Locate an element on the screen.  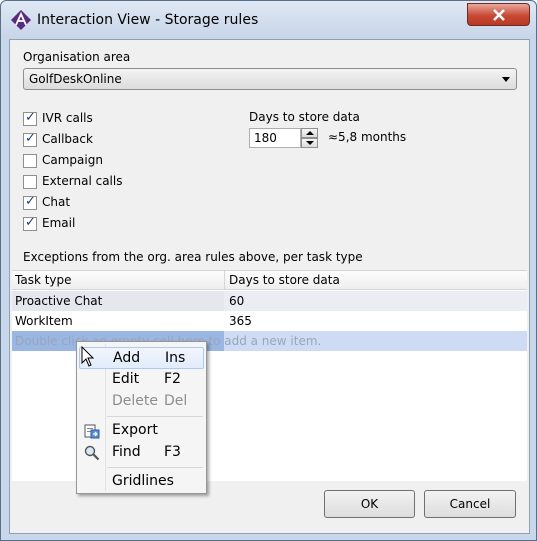
menu-item-export: Export is located at coordinates (141, 431).